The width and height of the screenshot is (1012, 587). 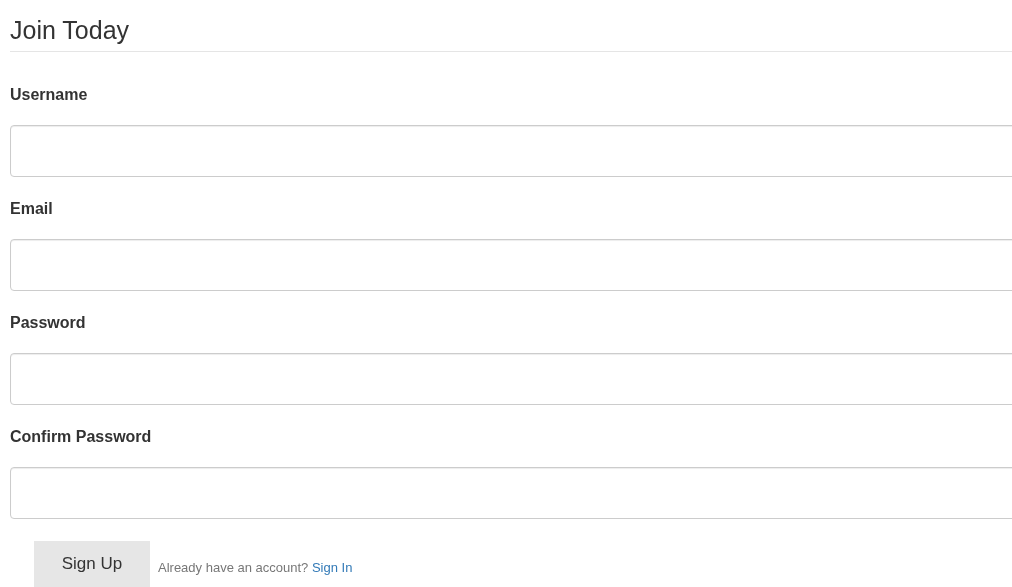 What do you see at coordinates (49, 94) in the screenshot?
I see `field-label: Username` at bounding box center [49, 94].